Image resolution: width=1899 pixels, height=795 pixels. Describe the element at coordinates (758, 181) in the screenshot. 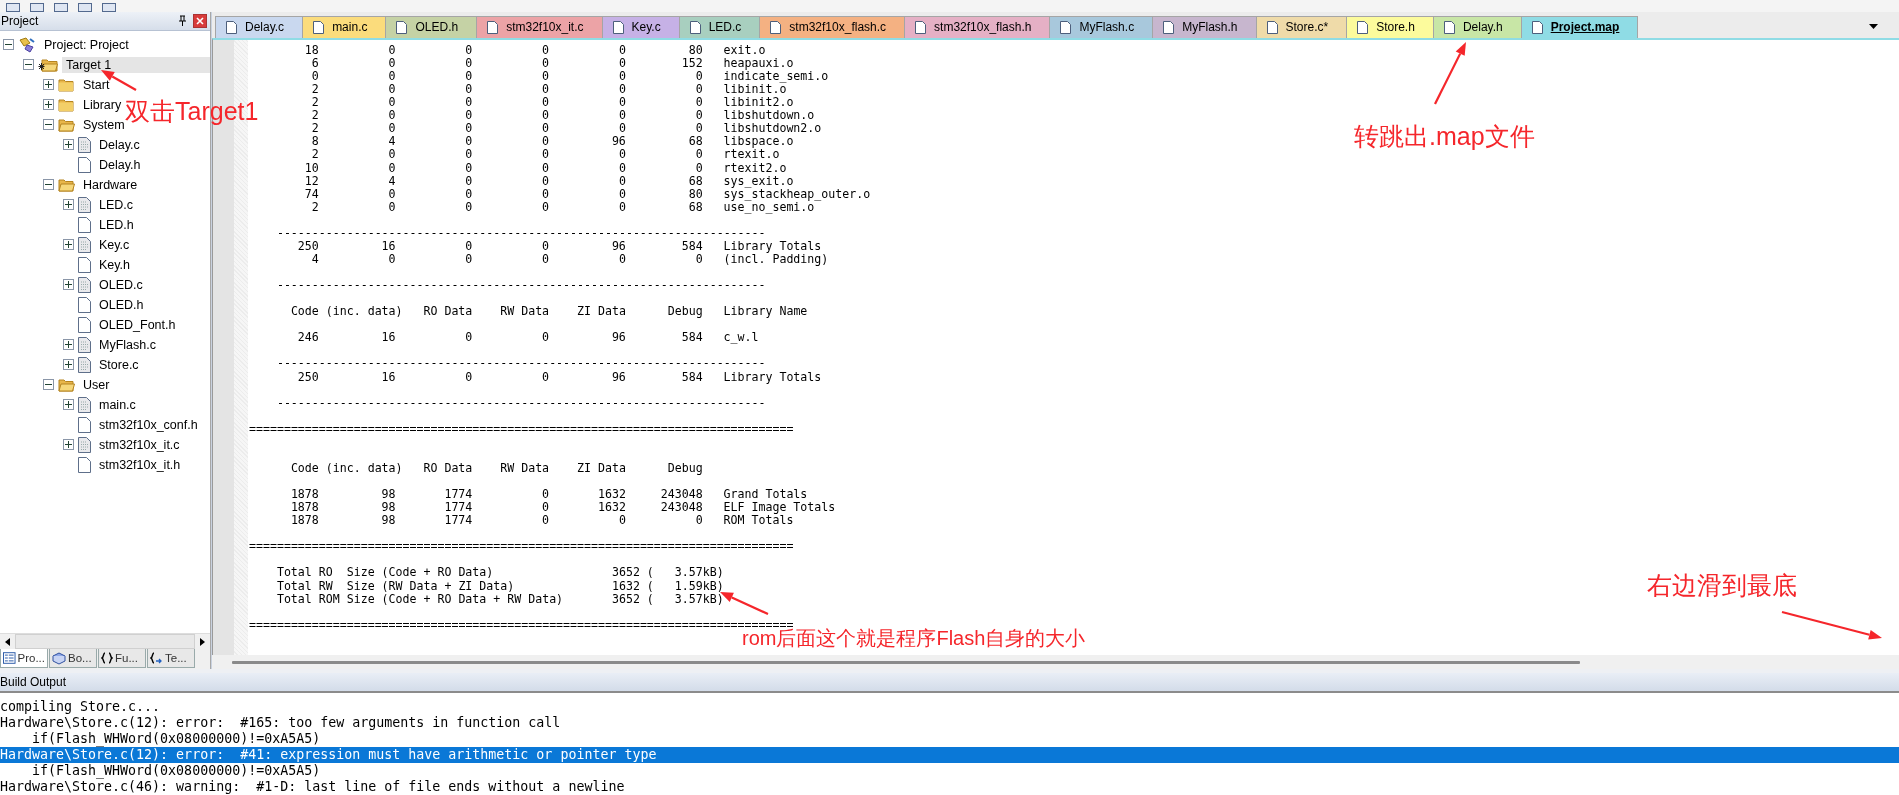

I see `map-entry-name: sys_exit.o` at that location.